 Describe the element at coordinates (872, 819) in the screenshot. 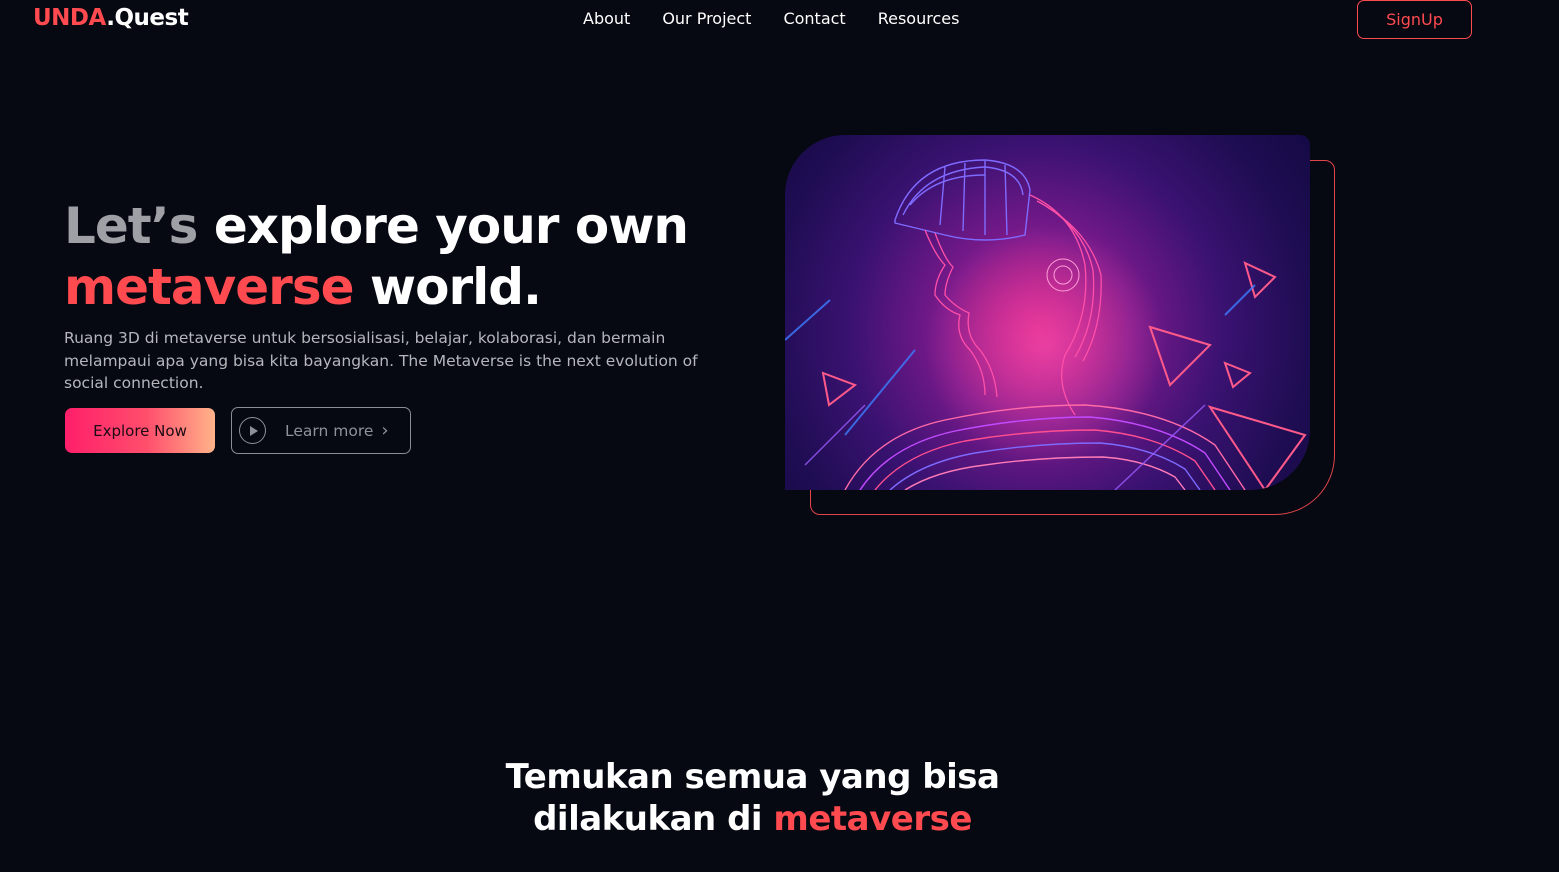

I see `section-title-accent: metaverse` at that location.